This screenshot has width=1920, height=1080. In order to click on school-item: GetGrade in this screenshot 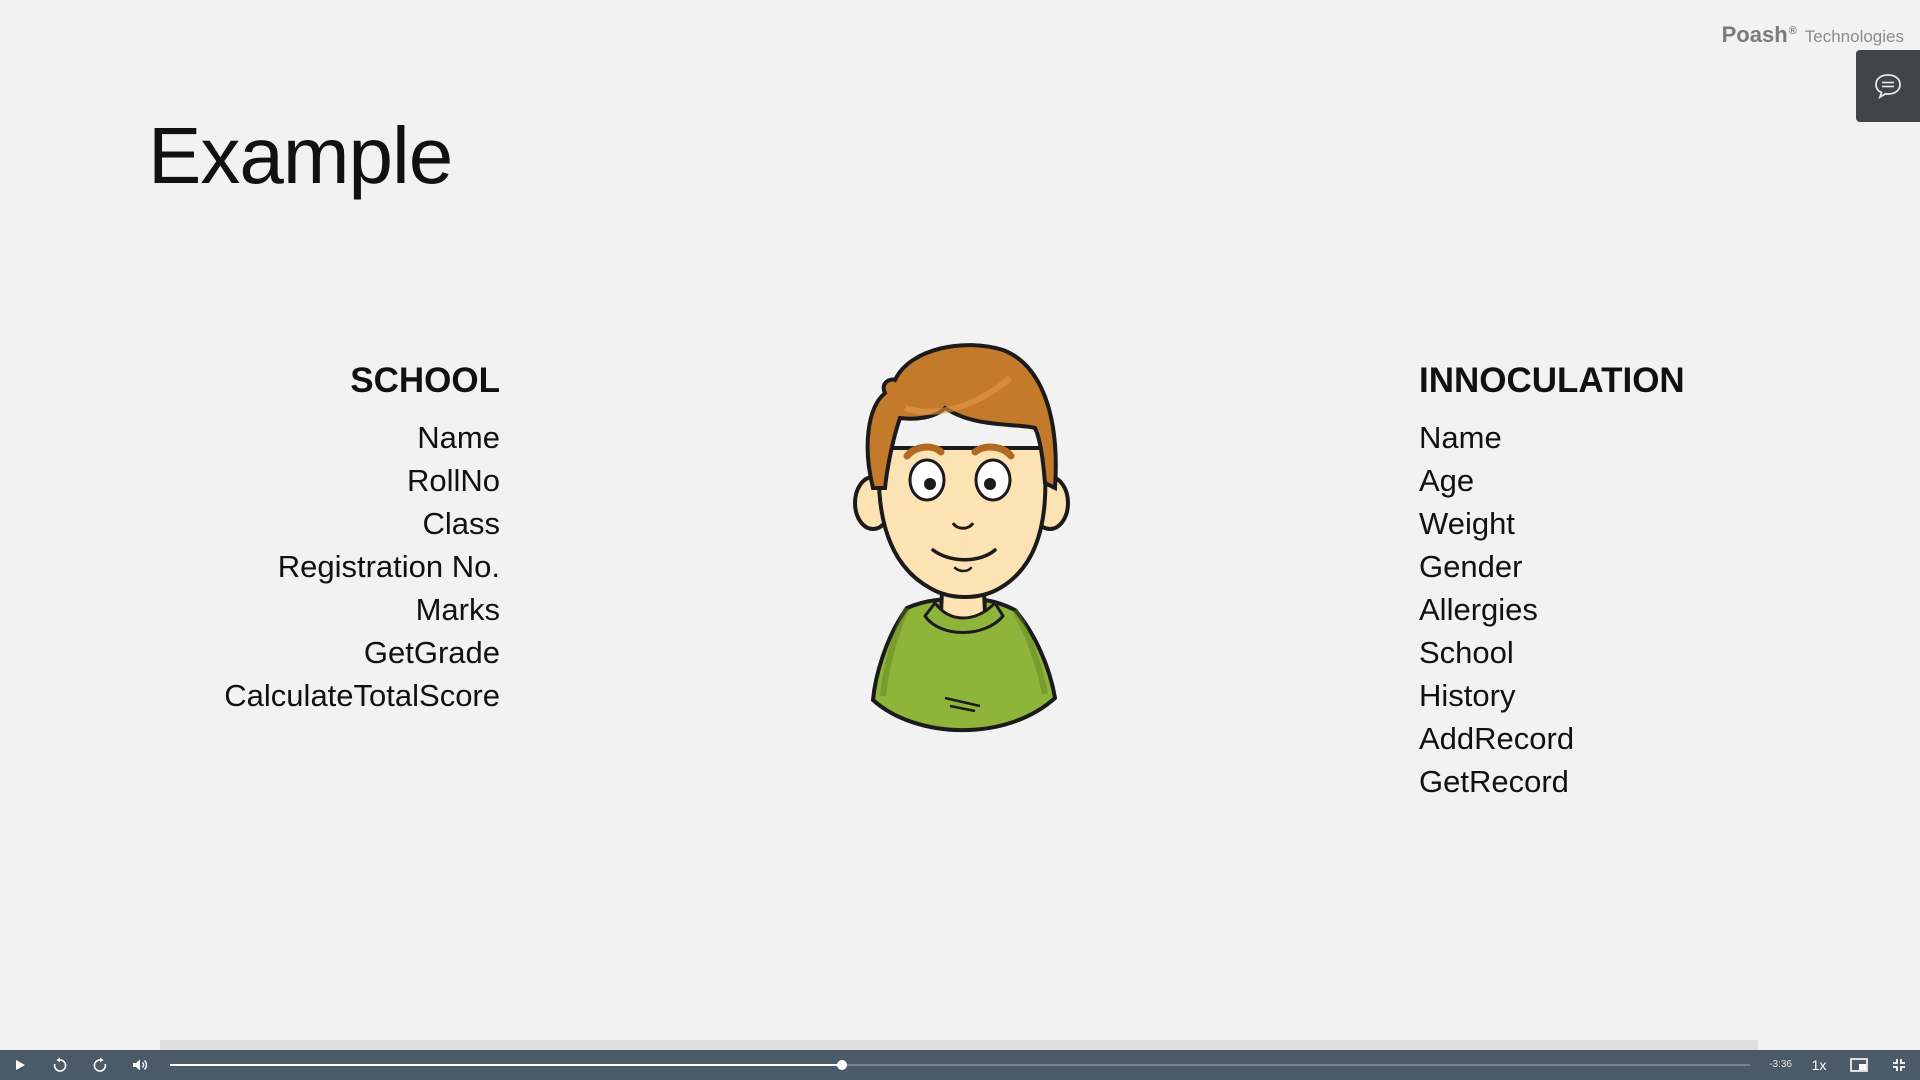, I will do `click(431, 652)`.